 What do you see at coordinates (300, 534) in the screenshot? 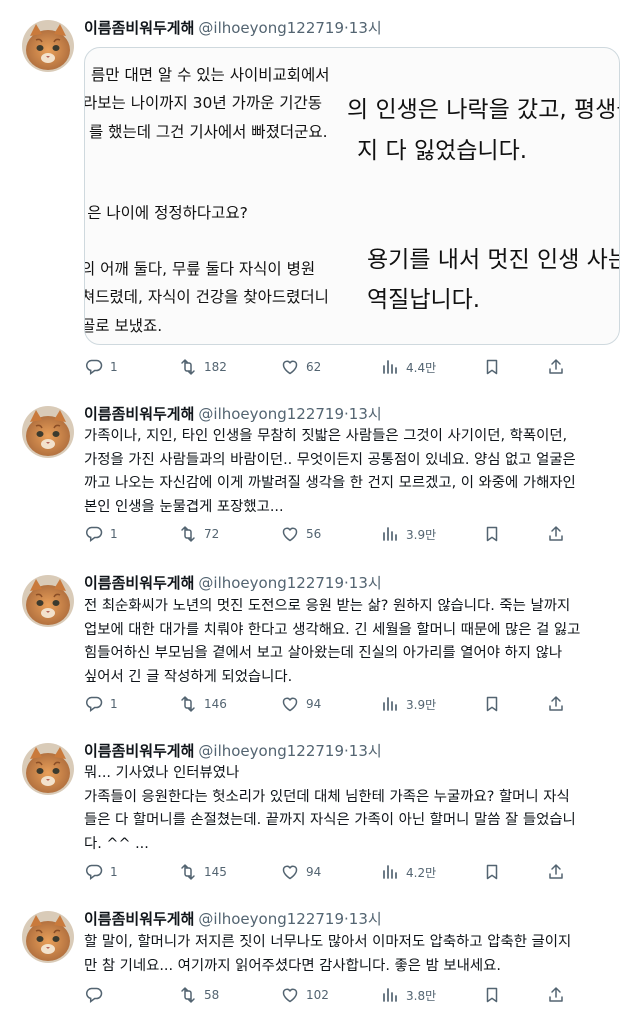
I see `like-button: 56` at bounding box center [300, 534].